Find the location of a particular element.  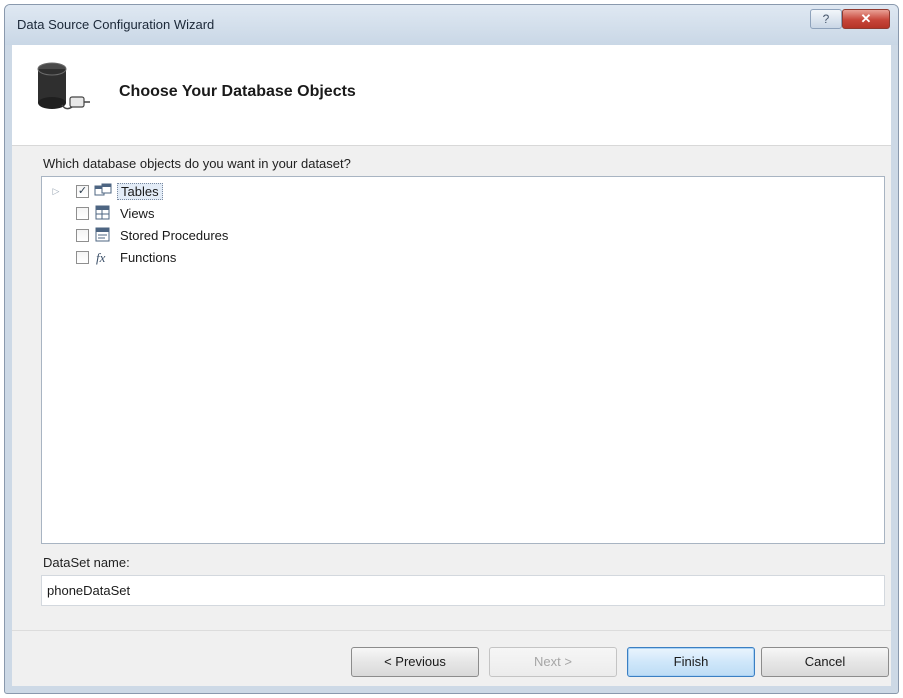

page-heading: Choose Your Database Objects is located at coordinates (237, 91).